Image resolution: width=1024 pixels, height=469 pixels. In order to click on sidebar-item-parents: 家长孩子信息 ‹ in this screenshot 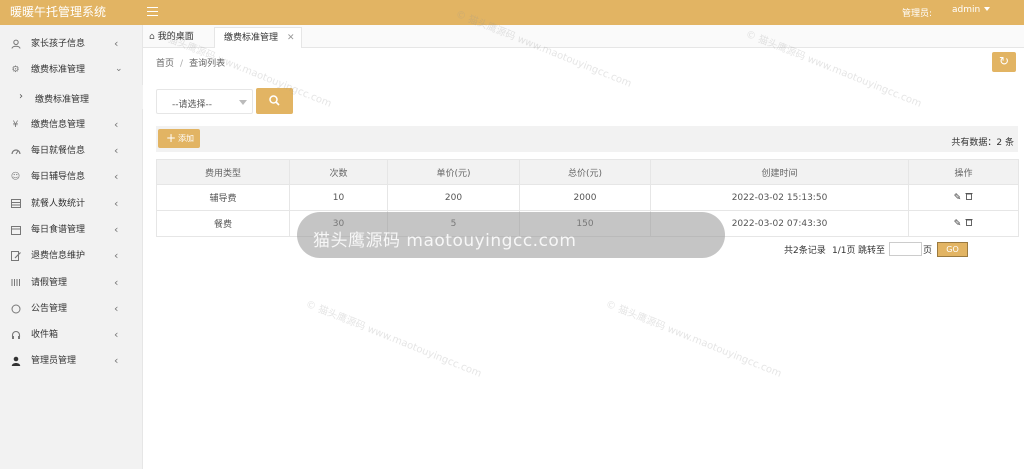, I will do `click(71, 44)`.